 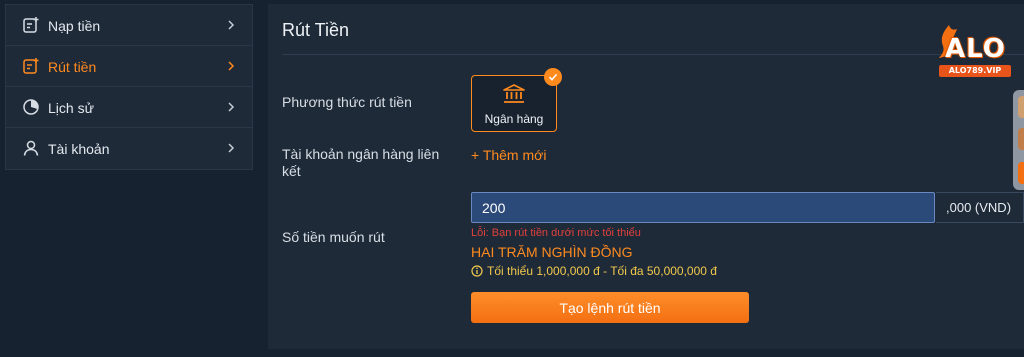 What do you see at coordinates (72, 67) in the screenshot?
I see `sidebar-item-label: Rút tiền` at bounding box center [72, 67].